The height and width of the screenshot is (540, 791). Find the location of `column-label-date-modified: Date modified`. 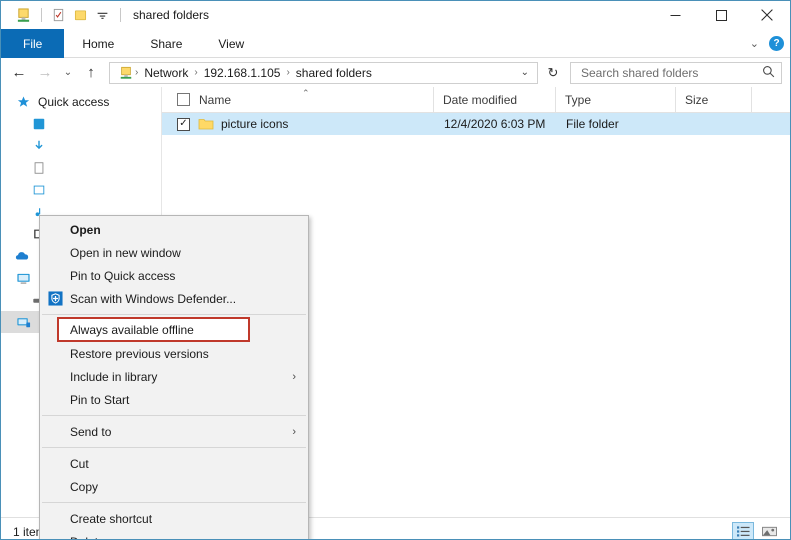

column-label-date-modified: Date modified is located at coordinates (480, 99).